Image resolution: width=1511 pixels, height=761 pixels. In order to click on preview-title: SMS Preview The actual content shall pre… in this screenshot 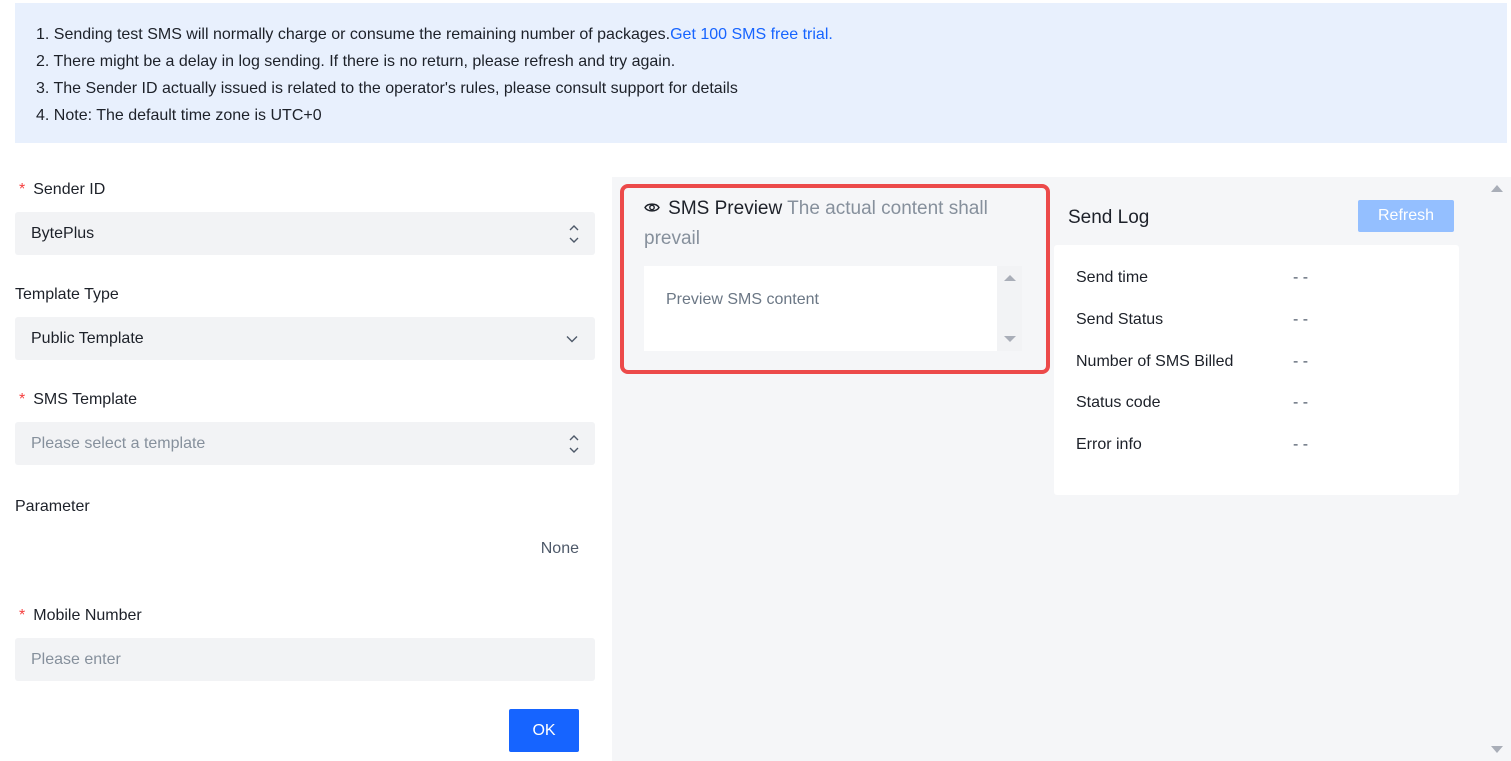, I will do `click(834, 223)`.